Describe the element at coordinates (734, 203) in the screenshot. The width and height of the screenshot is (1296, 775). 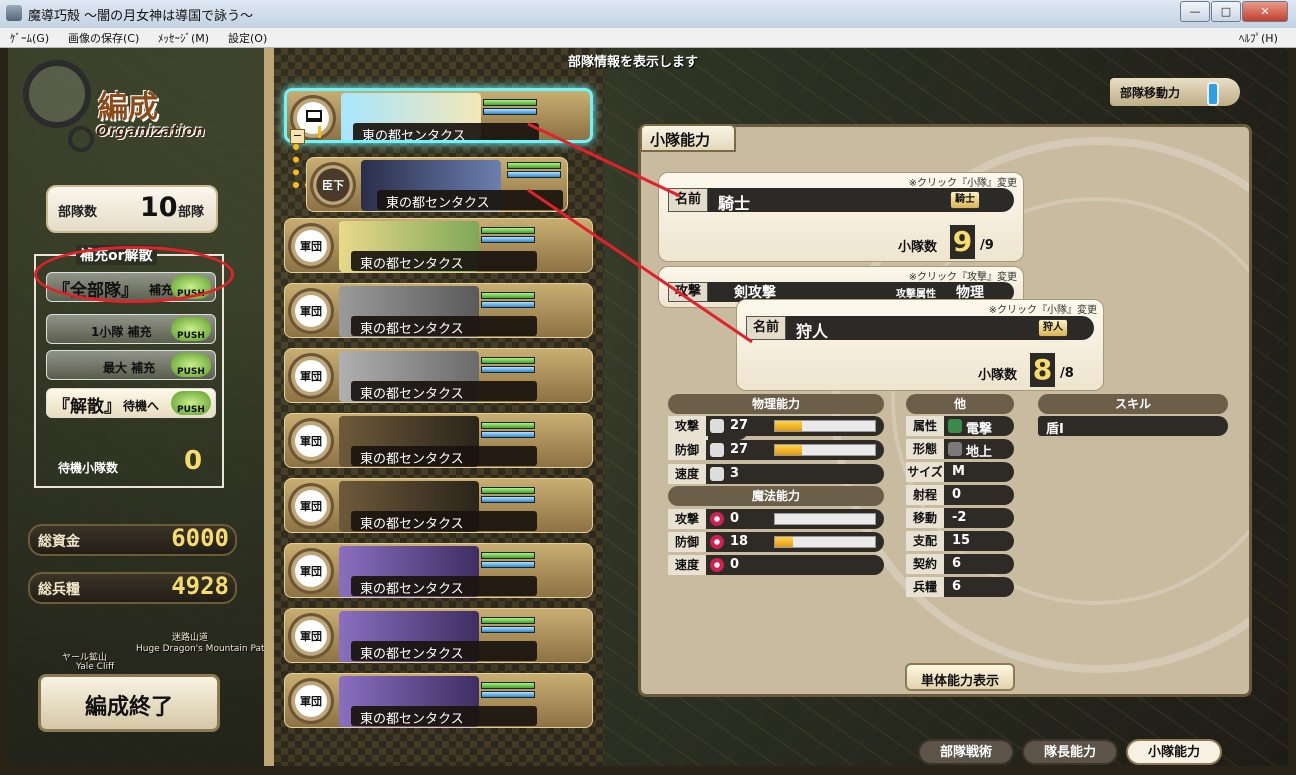
I see `squad1-name: 騎士` at that location.